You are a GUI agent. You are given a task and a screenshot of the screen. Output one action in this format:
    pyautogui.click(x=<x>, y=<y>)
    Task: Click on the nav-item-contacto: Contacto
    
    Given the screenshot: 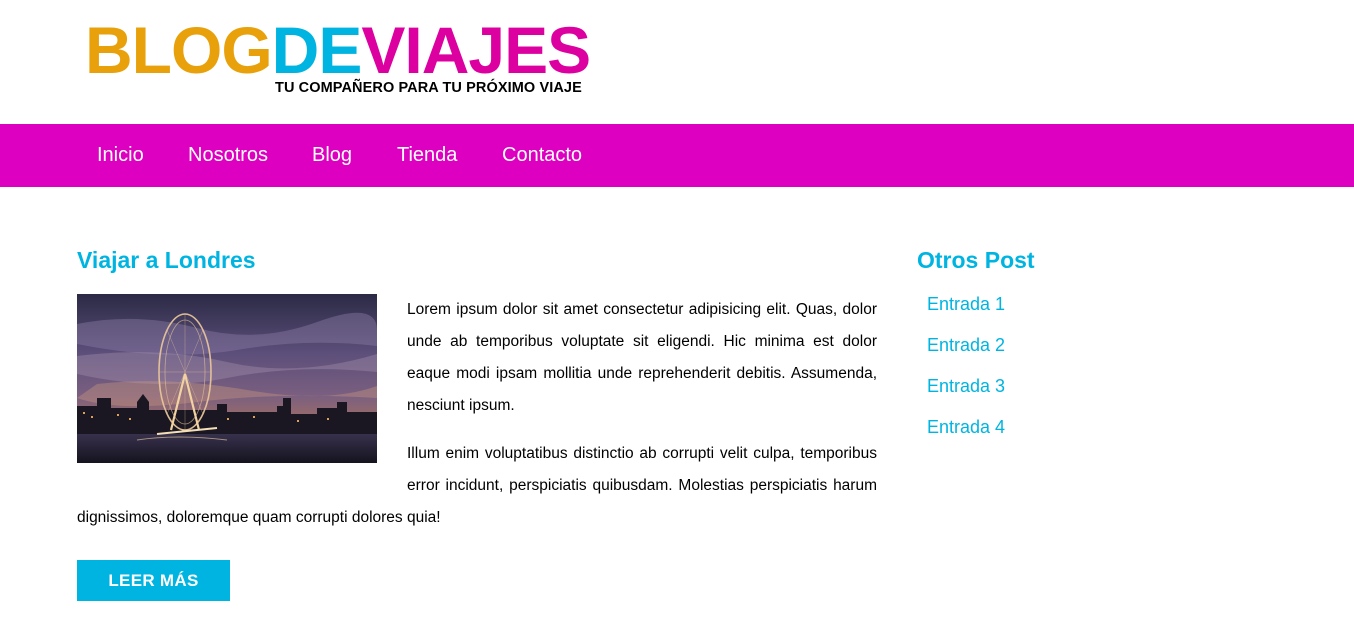 What is the action you would take?
    pyautogui.click(x=542, y=155)
    